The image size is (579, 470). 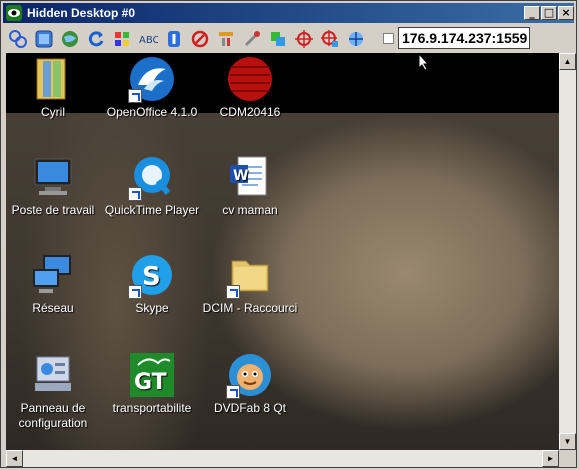 I want to click on desktop-icon-cyril: Cyril, so click(x=54, y=87).